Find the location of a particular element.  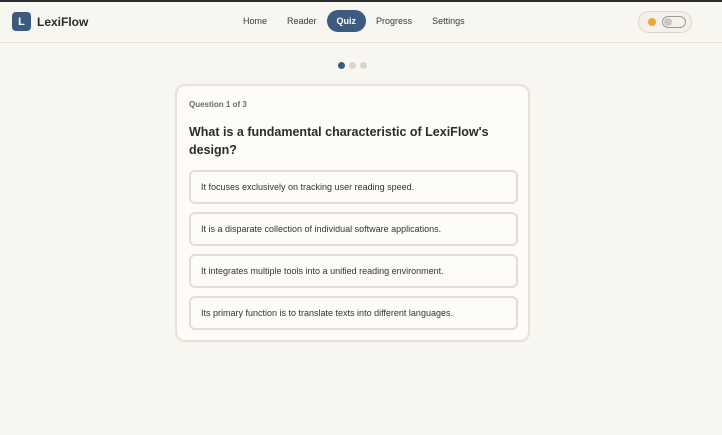

app-logo: L LexiFlow is located at coordinates (50, 21).